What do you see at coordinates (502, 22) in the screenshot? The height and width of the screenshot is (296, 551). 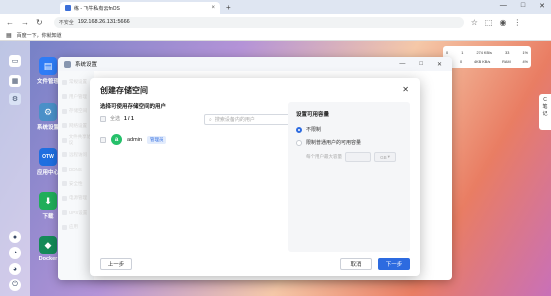 I see `profile-icon: ◉` at bounding box center [502, 22].